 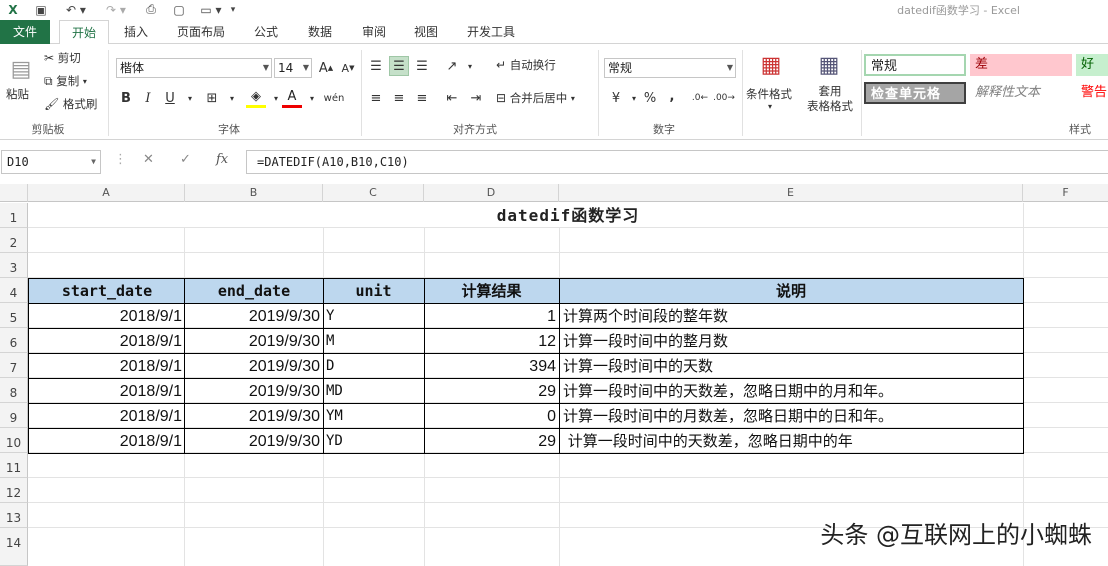 I want to click on cut-button: ✂ 剪切, so click(x=62, y=58).